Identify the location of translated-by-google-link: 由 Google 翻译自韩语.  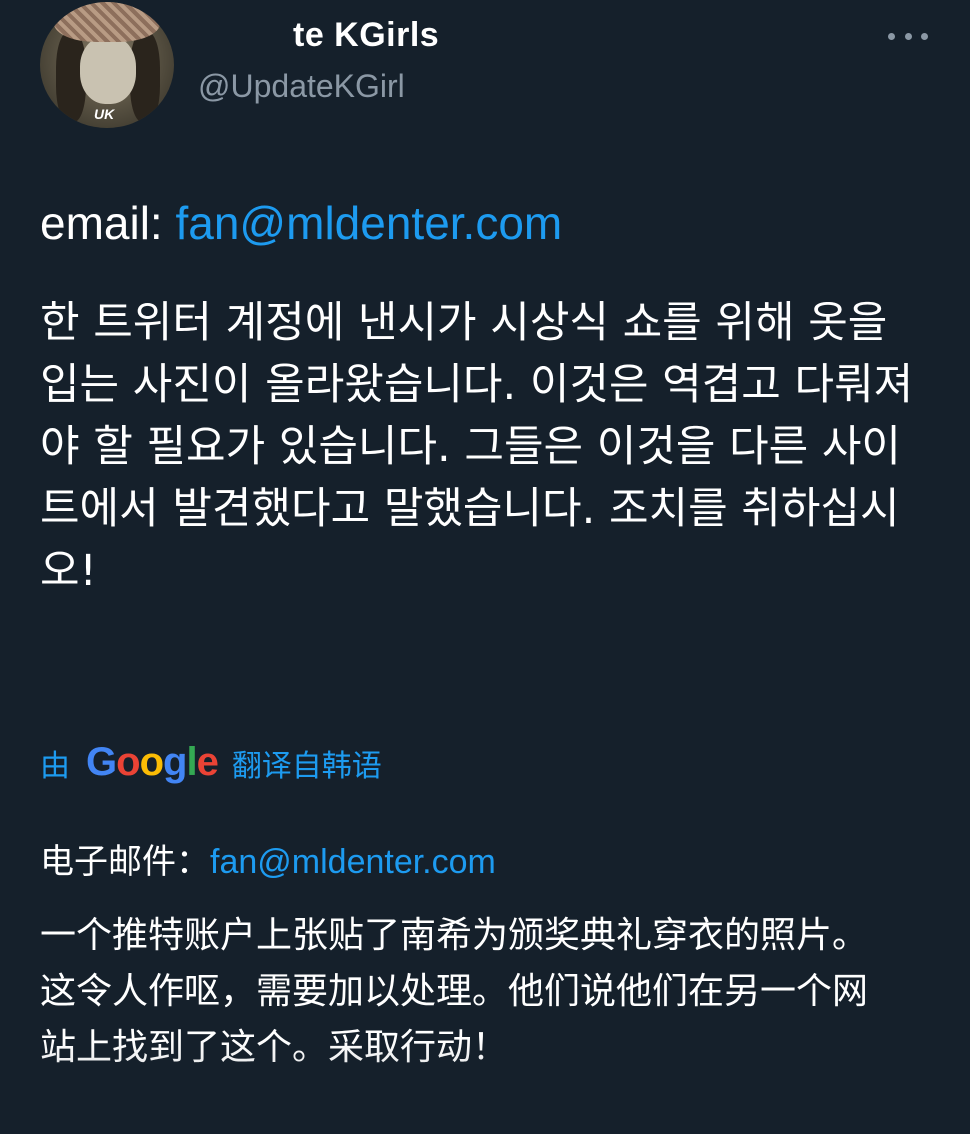
(211, 762).